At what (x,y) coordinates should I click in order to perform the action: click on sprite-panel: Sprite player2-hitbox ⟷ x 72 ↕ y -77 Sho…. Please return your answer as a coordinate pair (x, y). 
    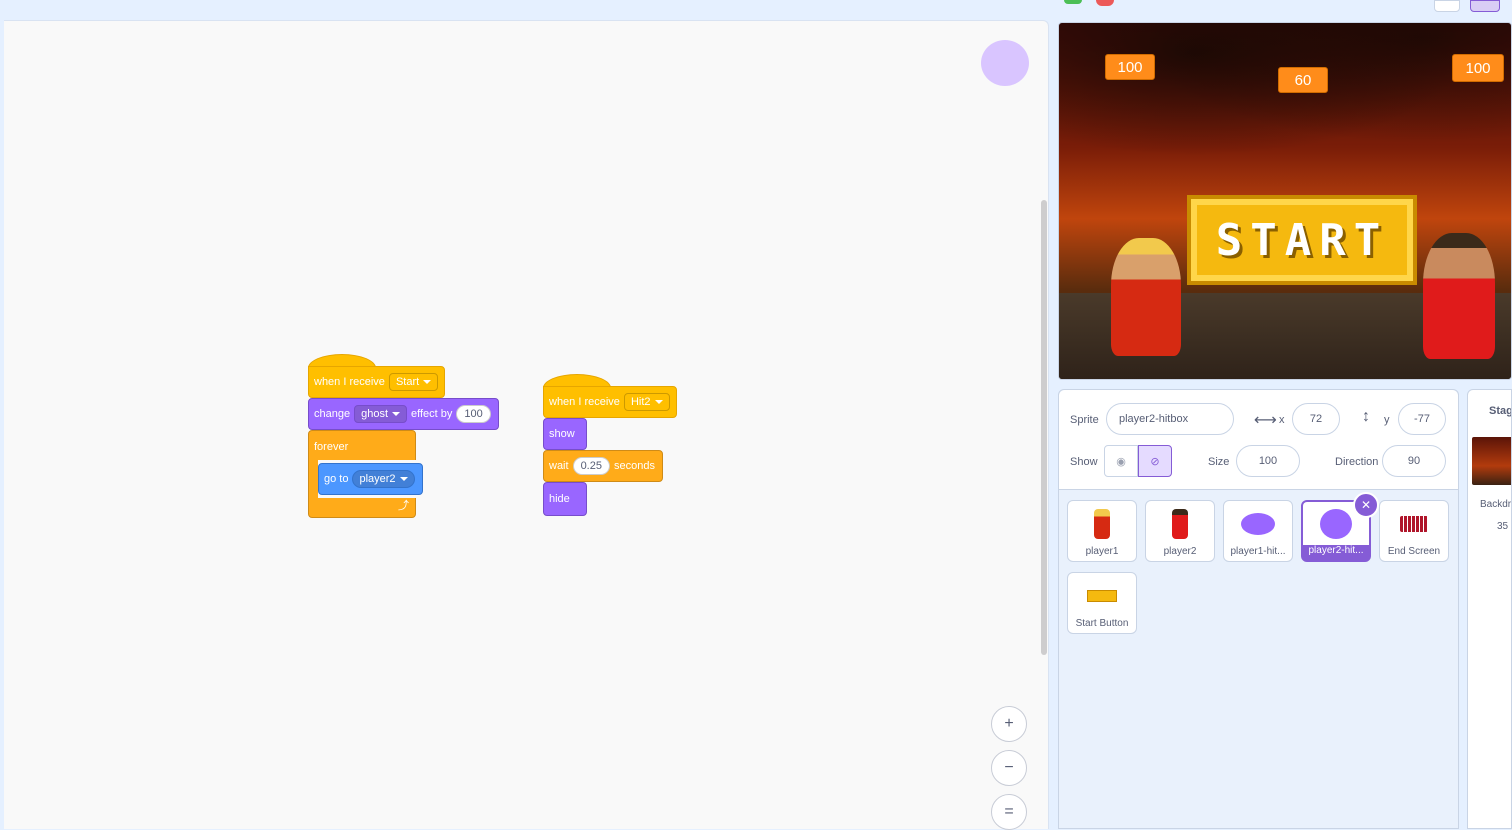
    Looking at the image, I should click on (1258, 609).